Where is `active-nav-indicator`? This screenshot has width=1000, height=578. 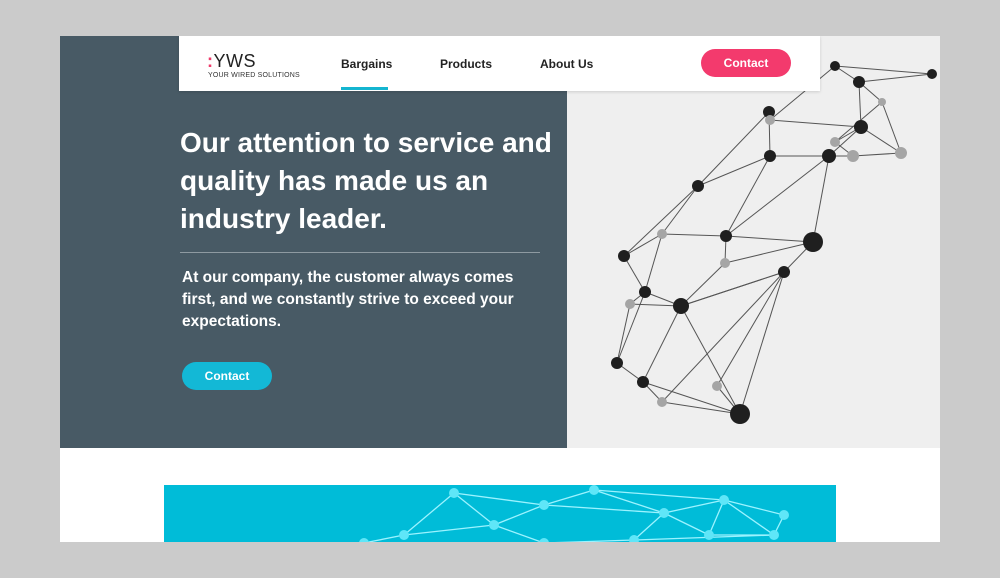 active-nav-indicator is located at coordinates (364, 88).